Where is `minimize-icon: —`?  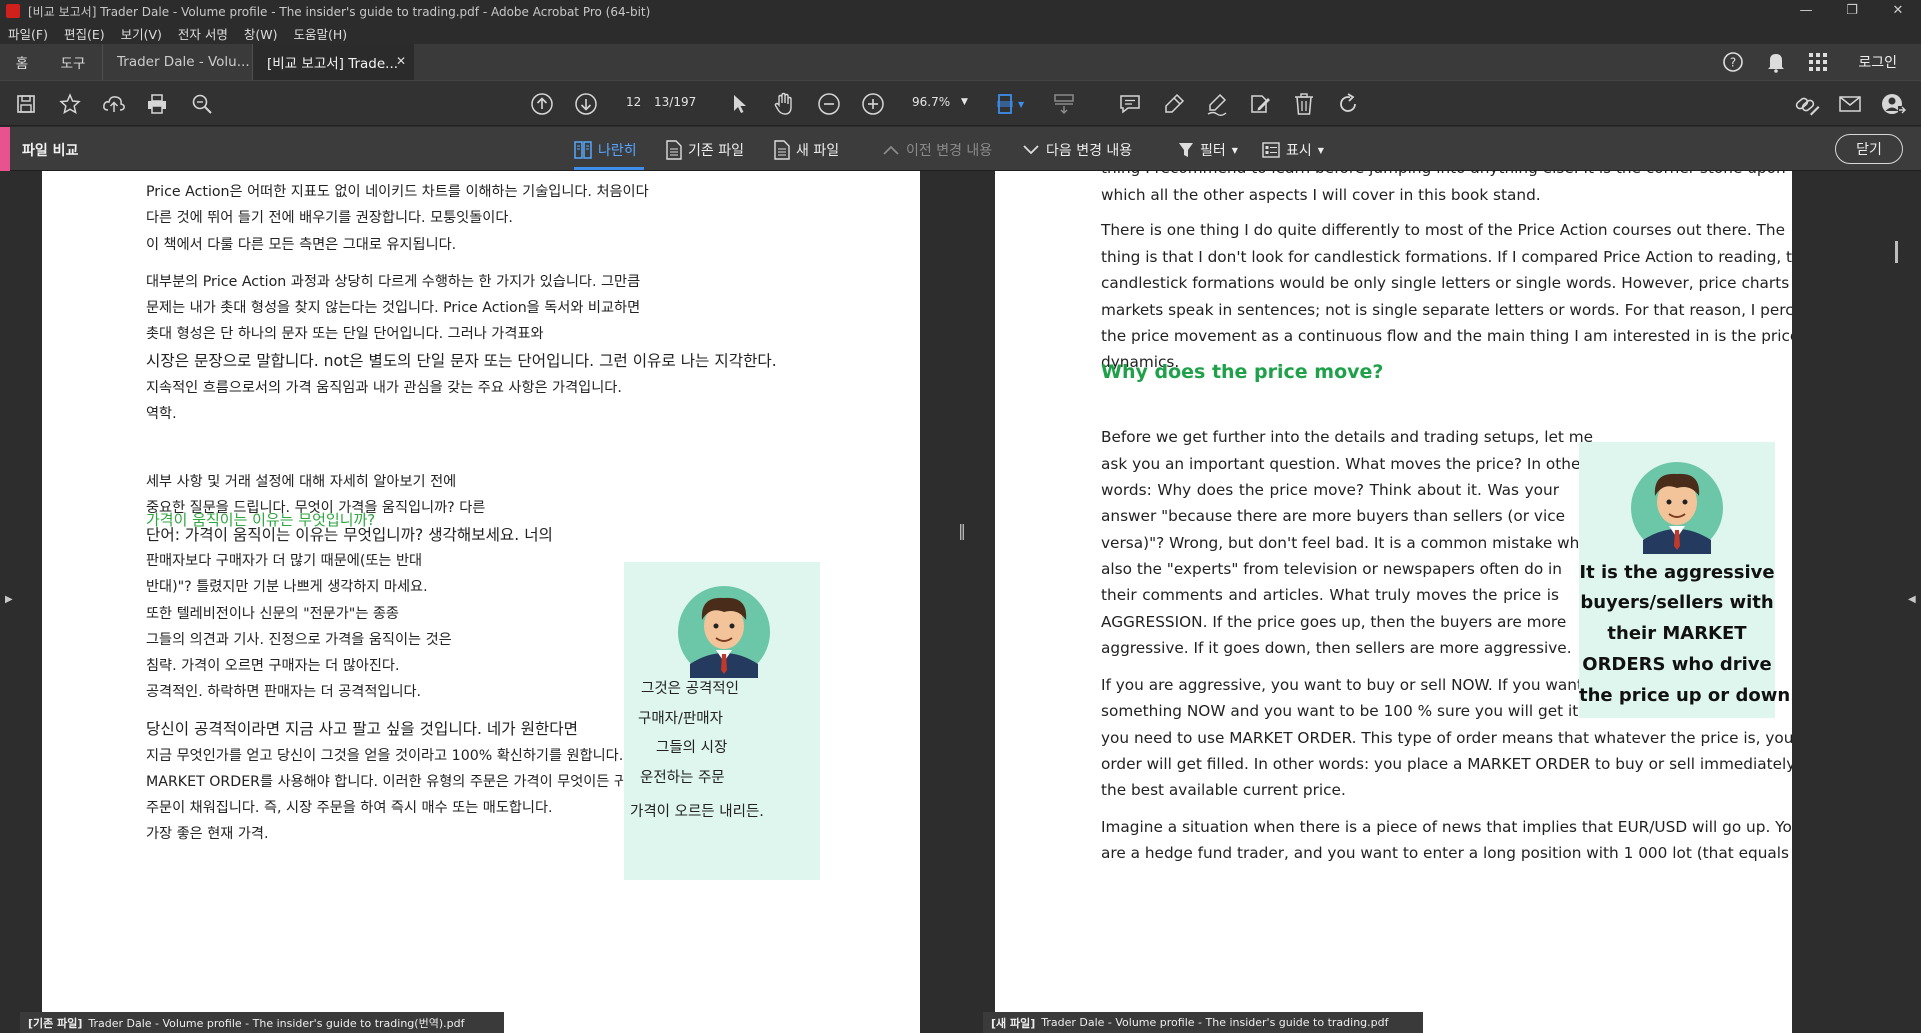 minimize-icon: — is located at coordinates (1806, 11).